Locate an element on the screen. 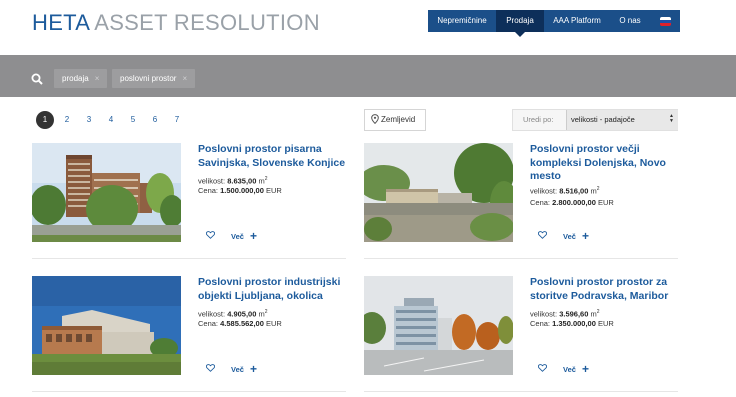  page-3: 3 is located at coordinates (89, 120).